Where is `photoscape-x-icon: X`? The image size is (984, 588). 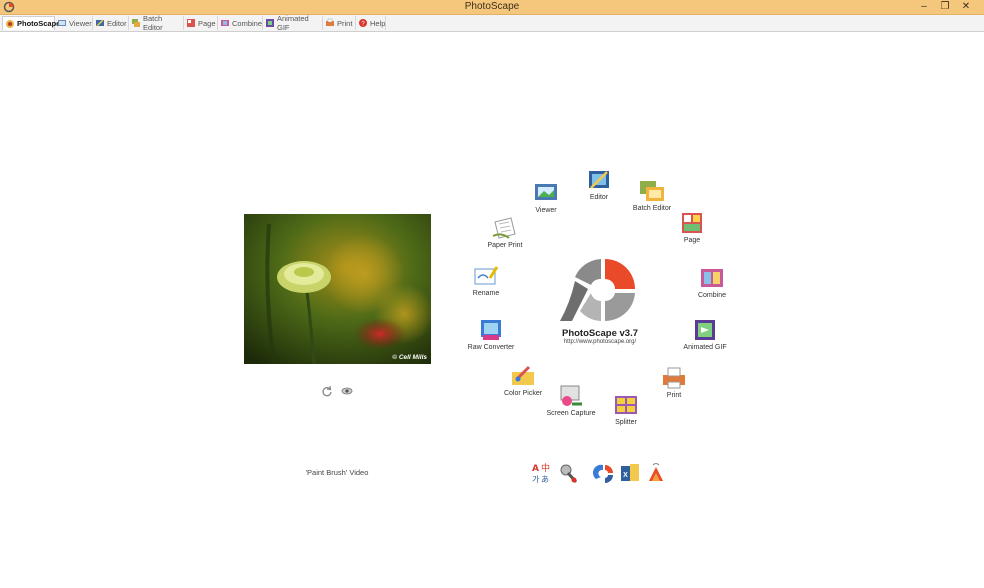
photoscape-x-icon: X is located at coordinates (630, 473).